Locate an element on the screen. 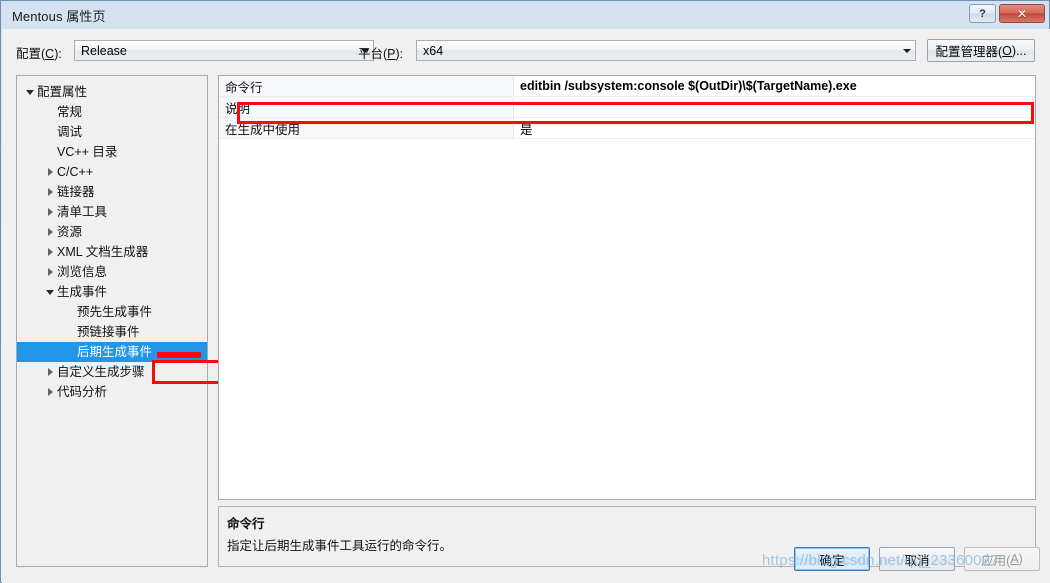 The width and height of the screenshot is (1050, 583). dialog-footer: 确定 取消 应用(A) is located at coordinates (917, 559).